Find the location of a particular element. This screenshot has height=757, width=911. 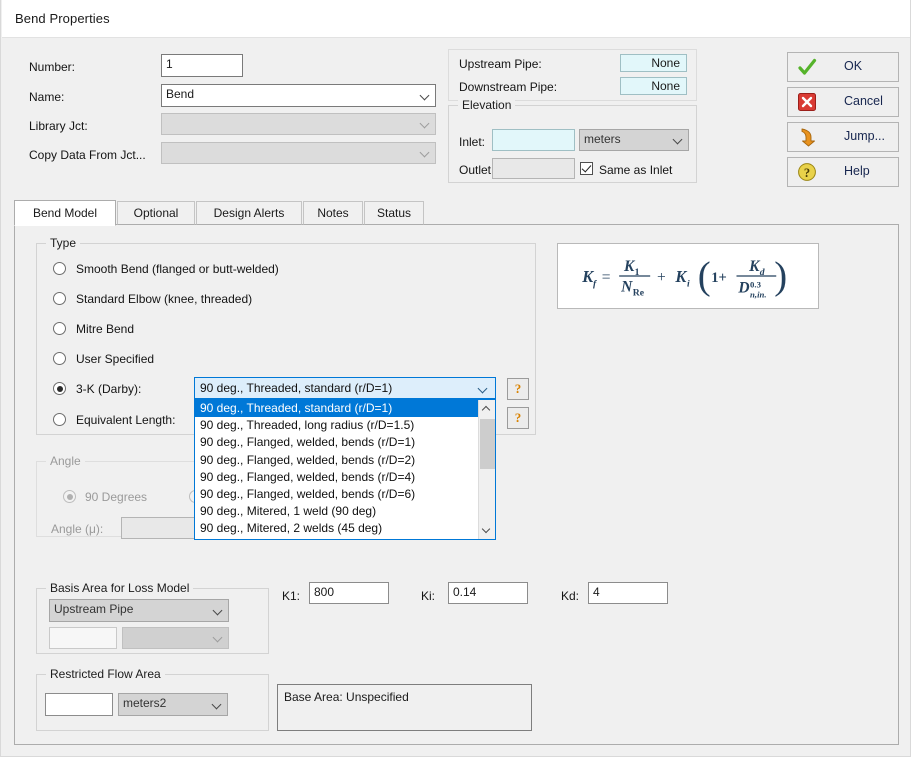

radio-equivalent-length is located at coordinates (59, 419).